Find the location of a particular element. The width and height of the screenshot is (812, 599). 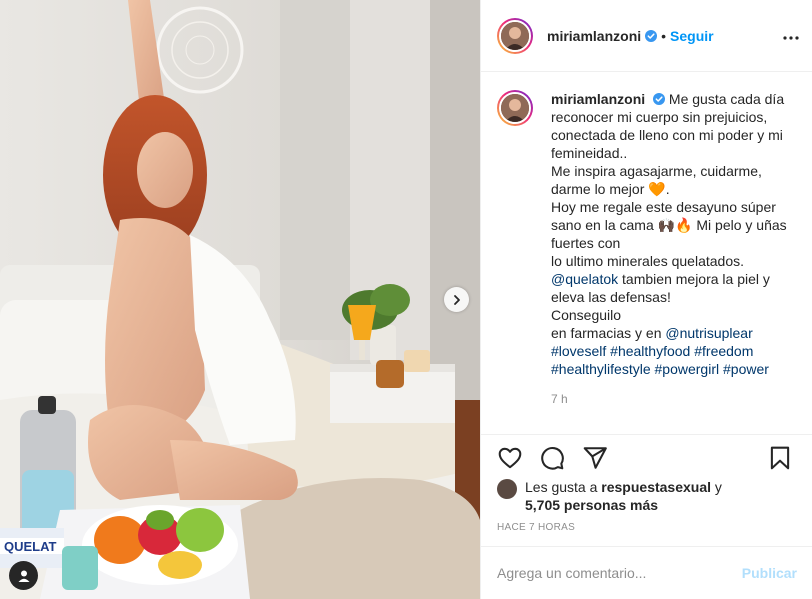

chevron-right-icon is located at coordinates (456, 299).